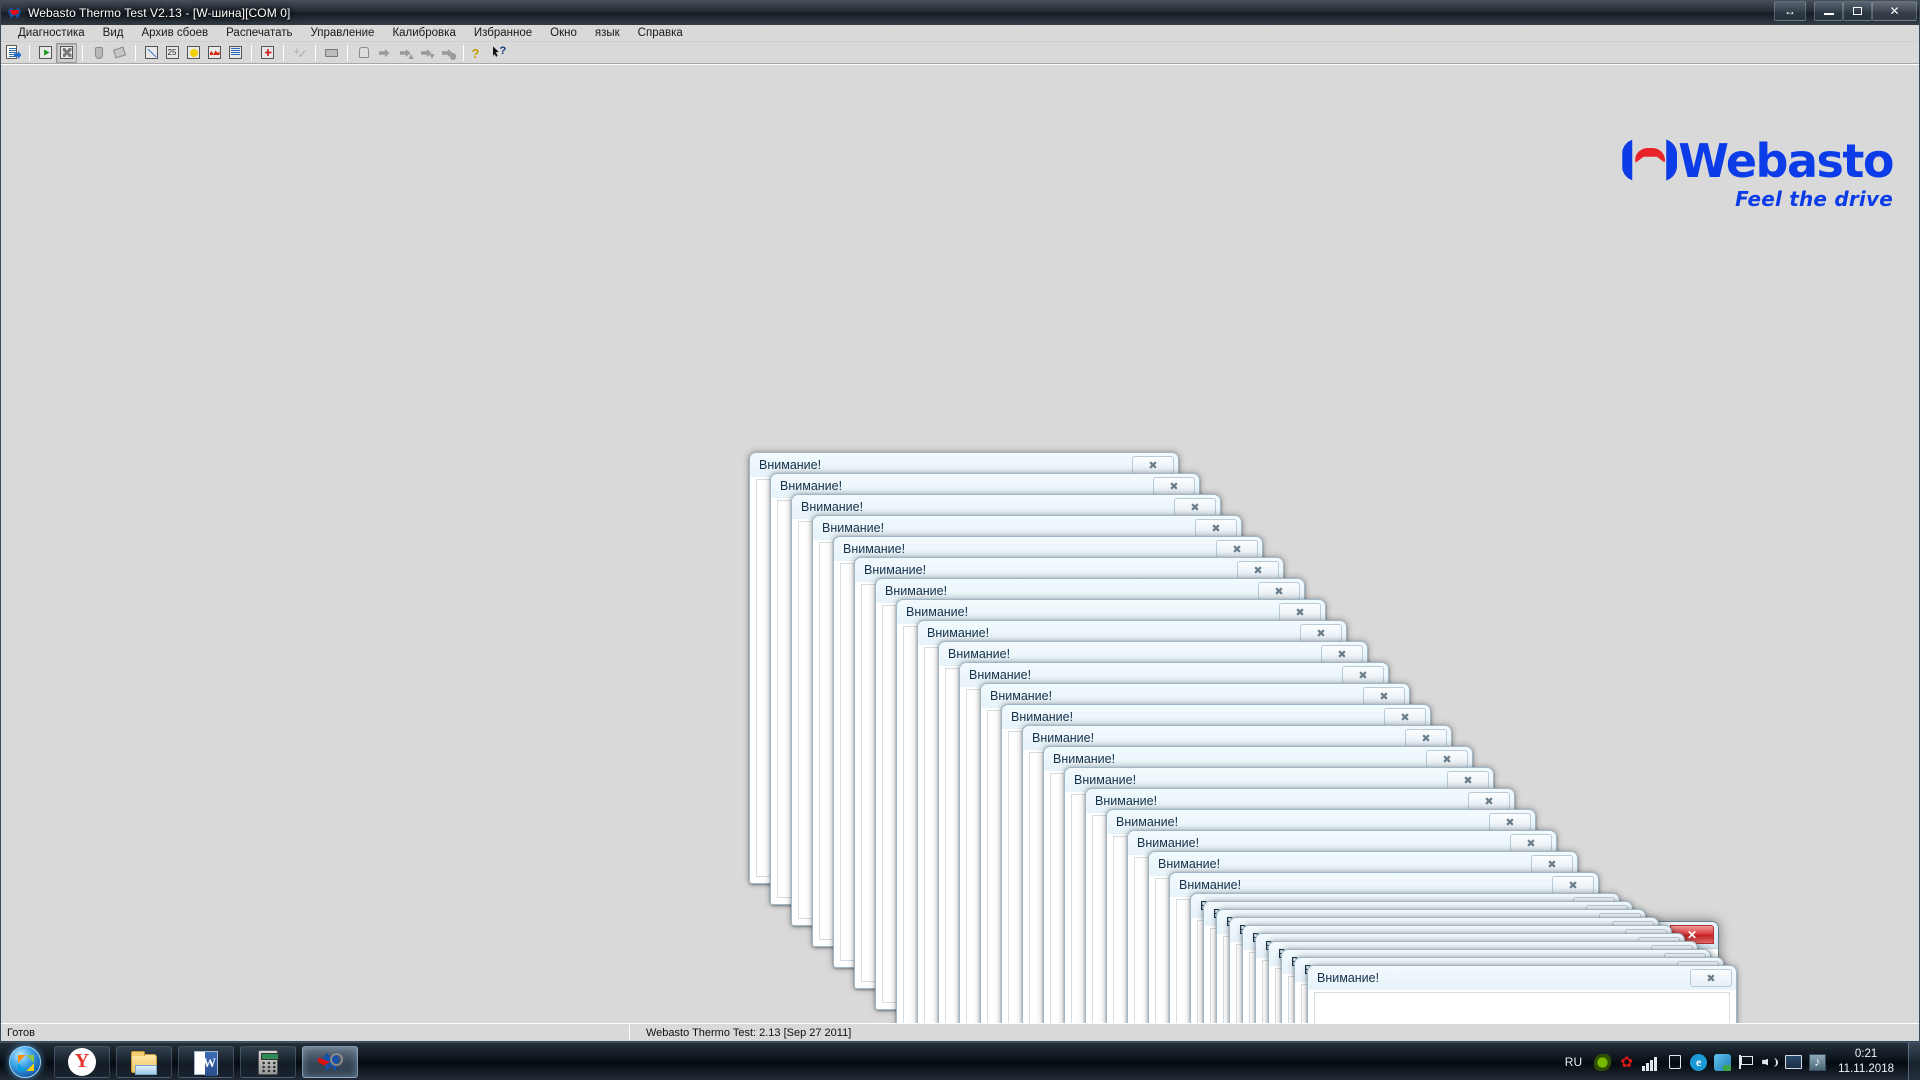 This screenshot has width=1920, height=1080. Describe the element at coordinates (1522, 994) in the screenshot. I see `warning-dialog: Внимание! ✖` at that location.